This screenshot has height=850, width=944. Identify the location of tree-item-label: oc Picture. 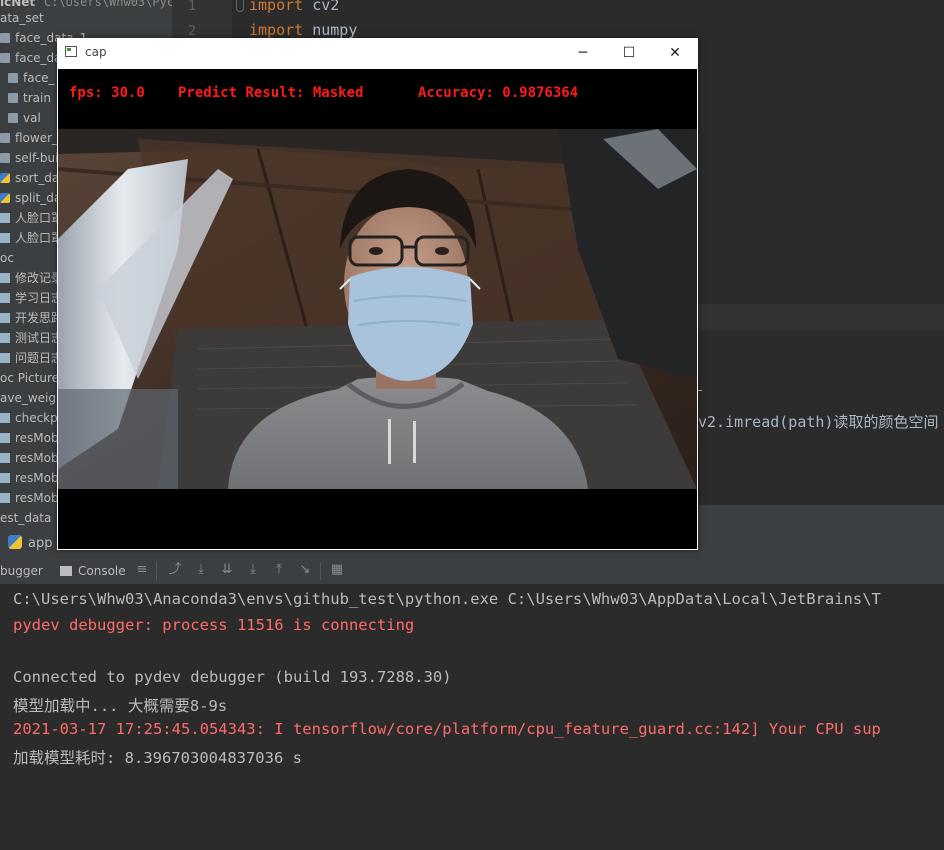
(30, 378).